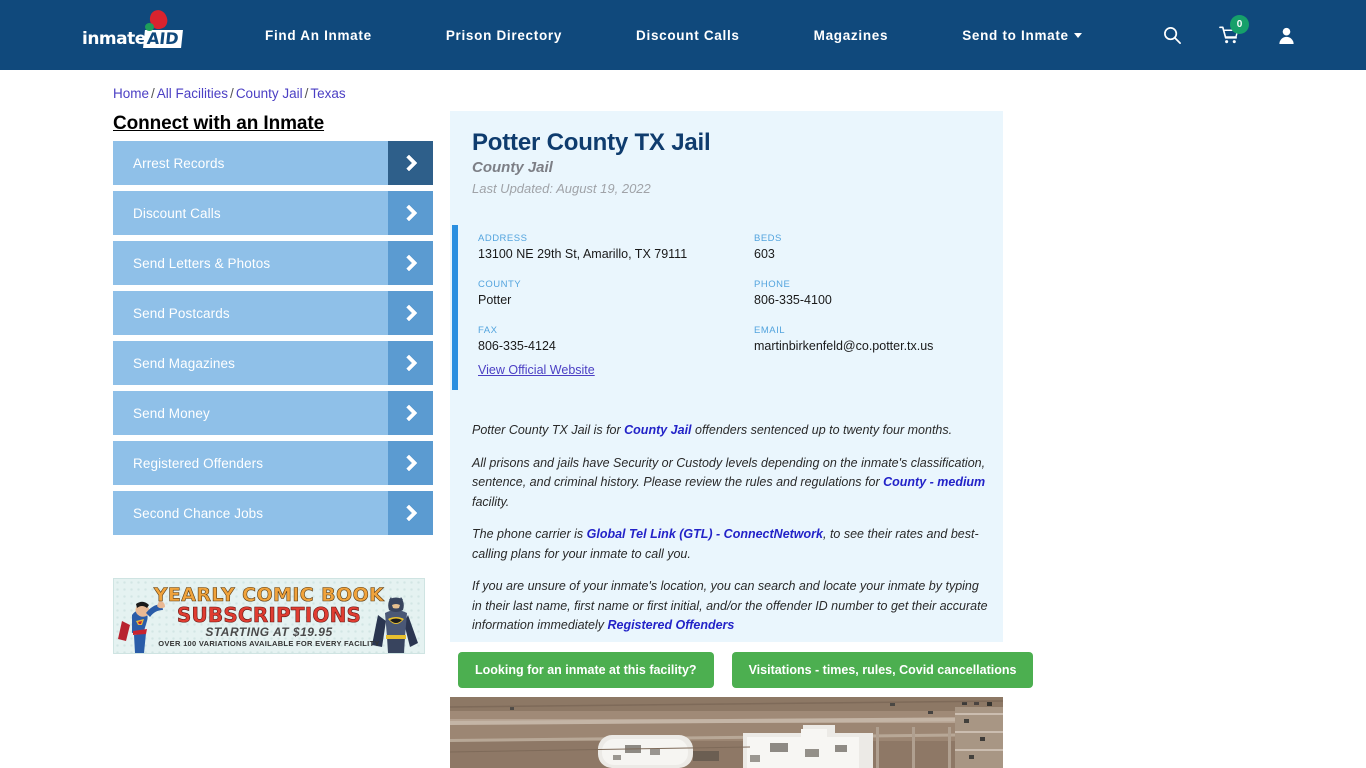 The width and height of the screenshot is (1366, 768). I want to click on breadcrumb-item-texas: Texas, so click(327, 93).